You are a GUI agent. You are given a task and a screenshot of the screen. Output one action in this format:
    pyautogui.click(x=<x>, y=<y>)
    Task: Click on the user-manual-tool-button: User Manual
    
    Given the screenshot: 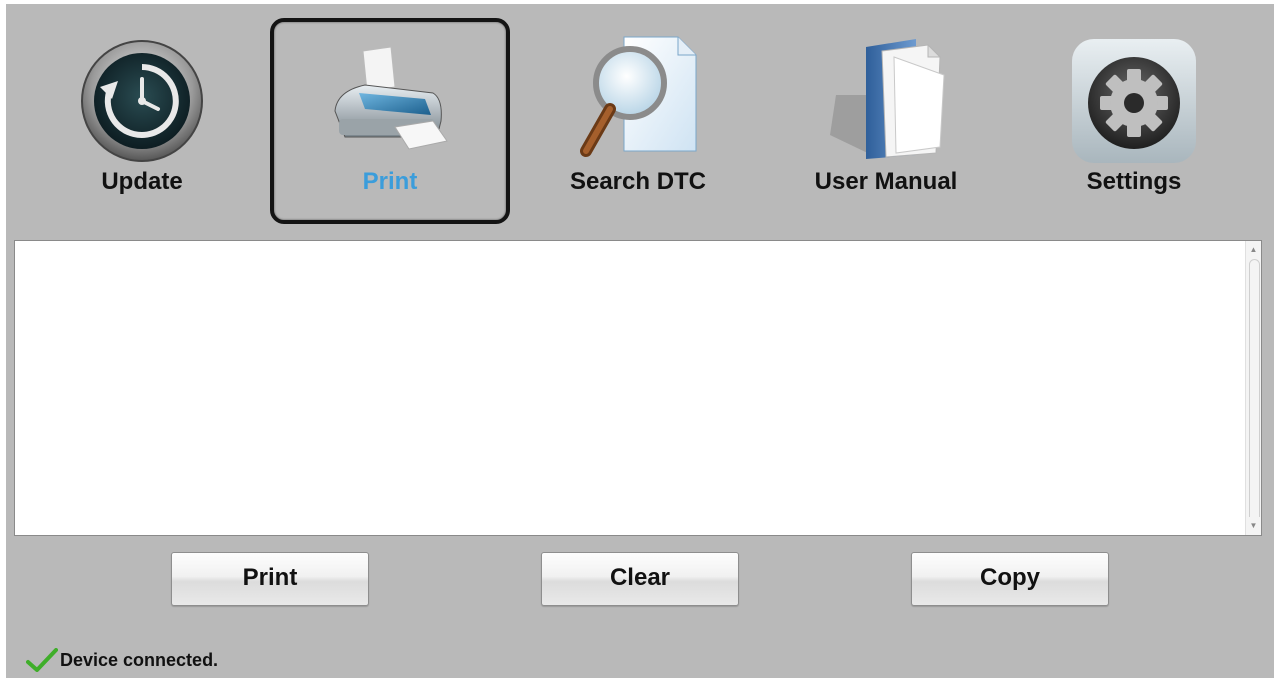 What is the action you would take?
    pyautogui.click(x=886, y=121)
    